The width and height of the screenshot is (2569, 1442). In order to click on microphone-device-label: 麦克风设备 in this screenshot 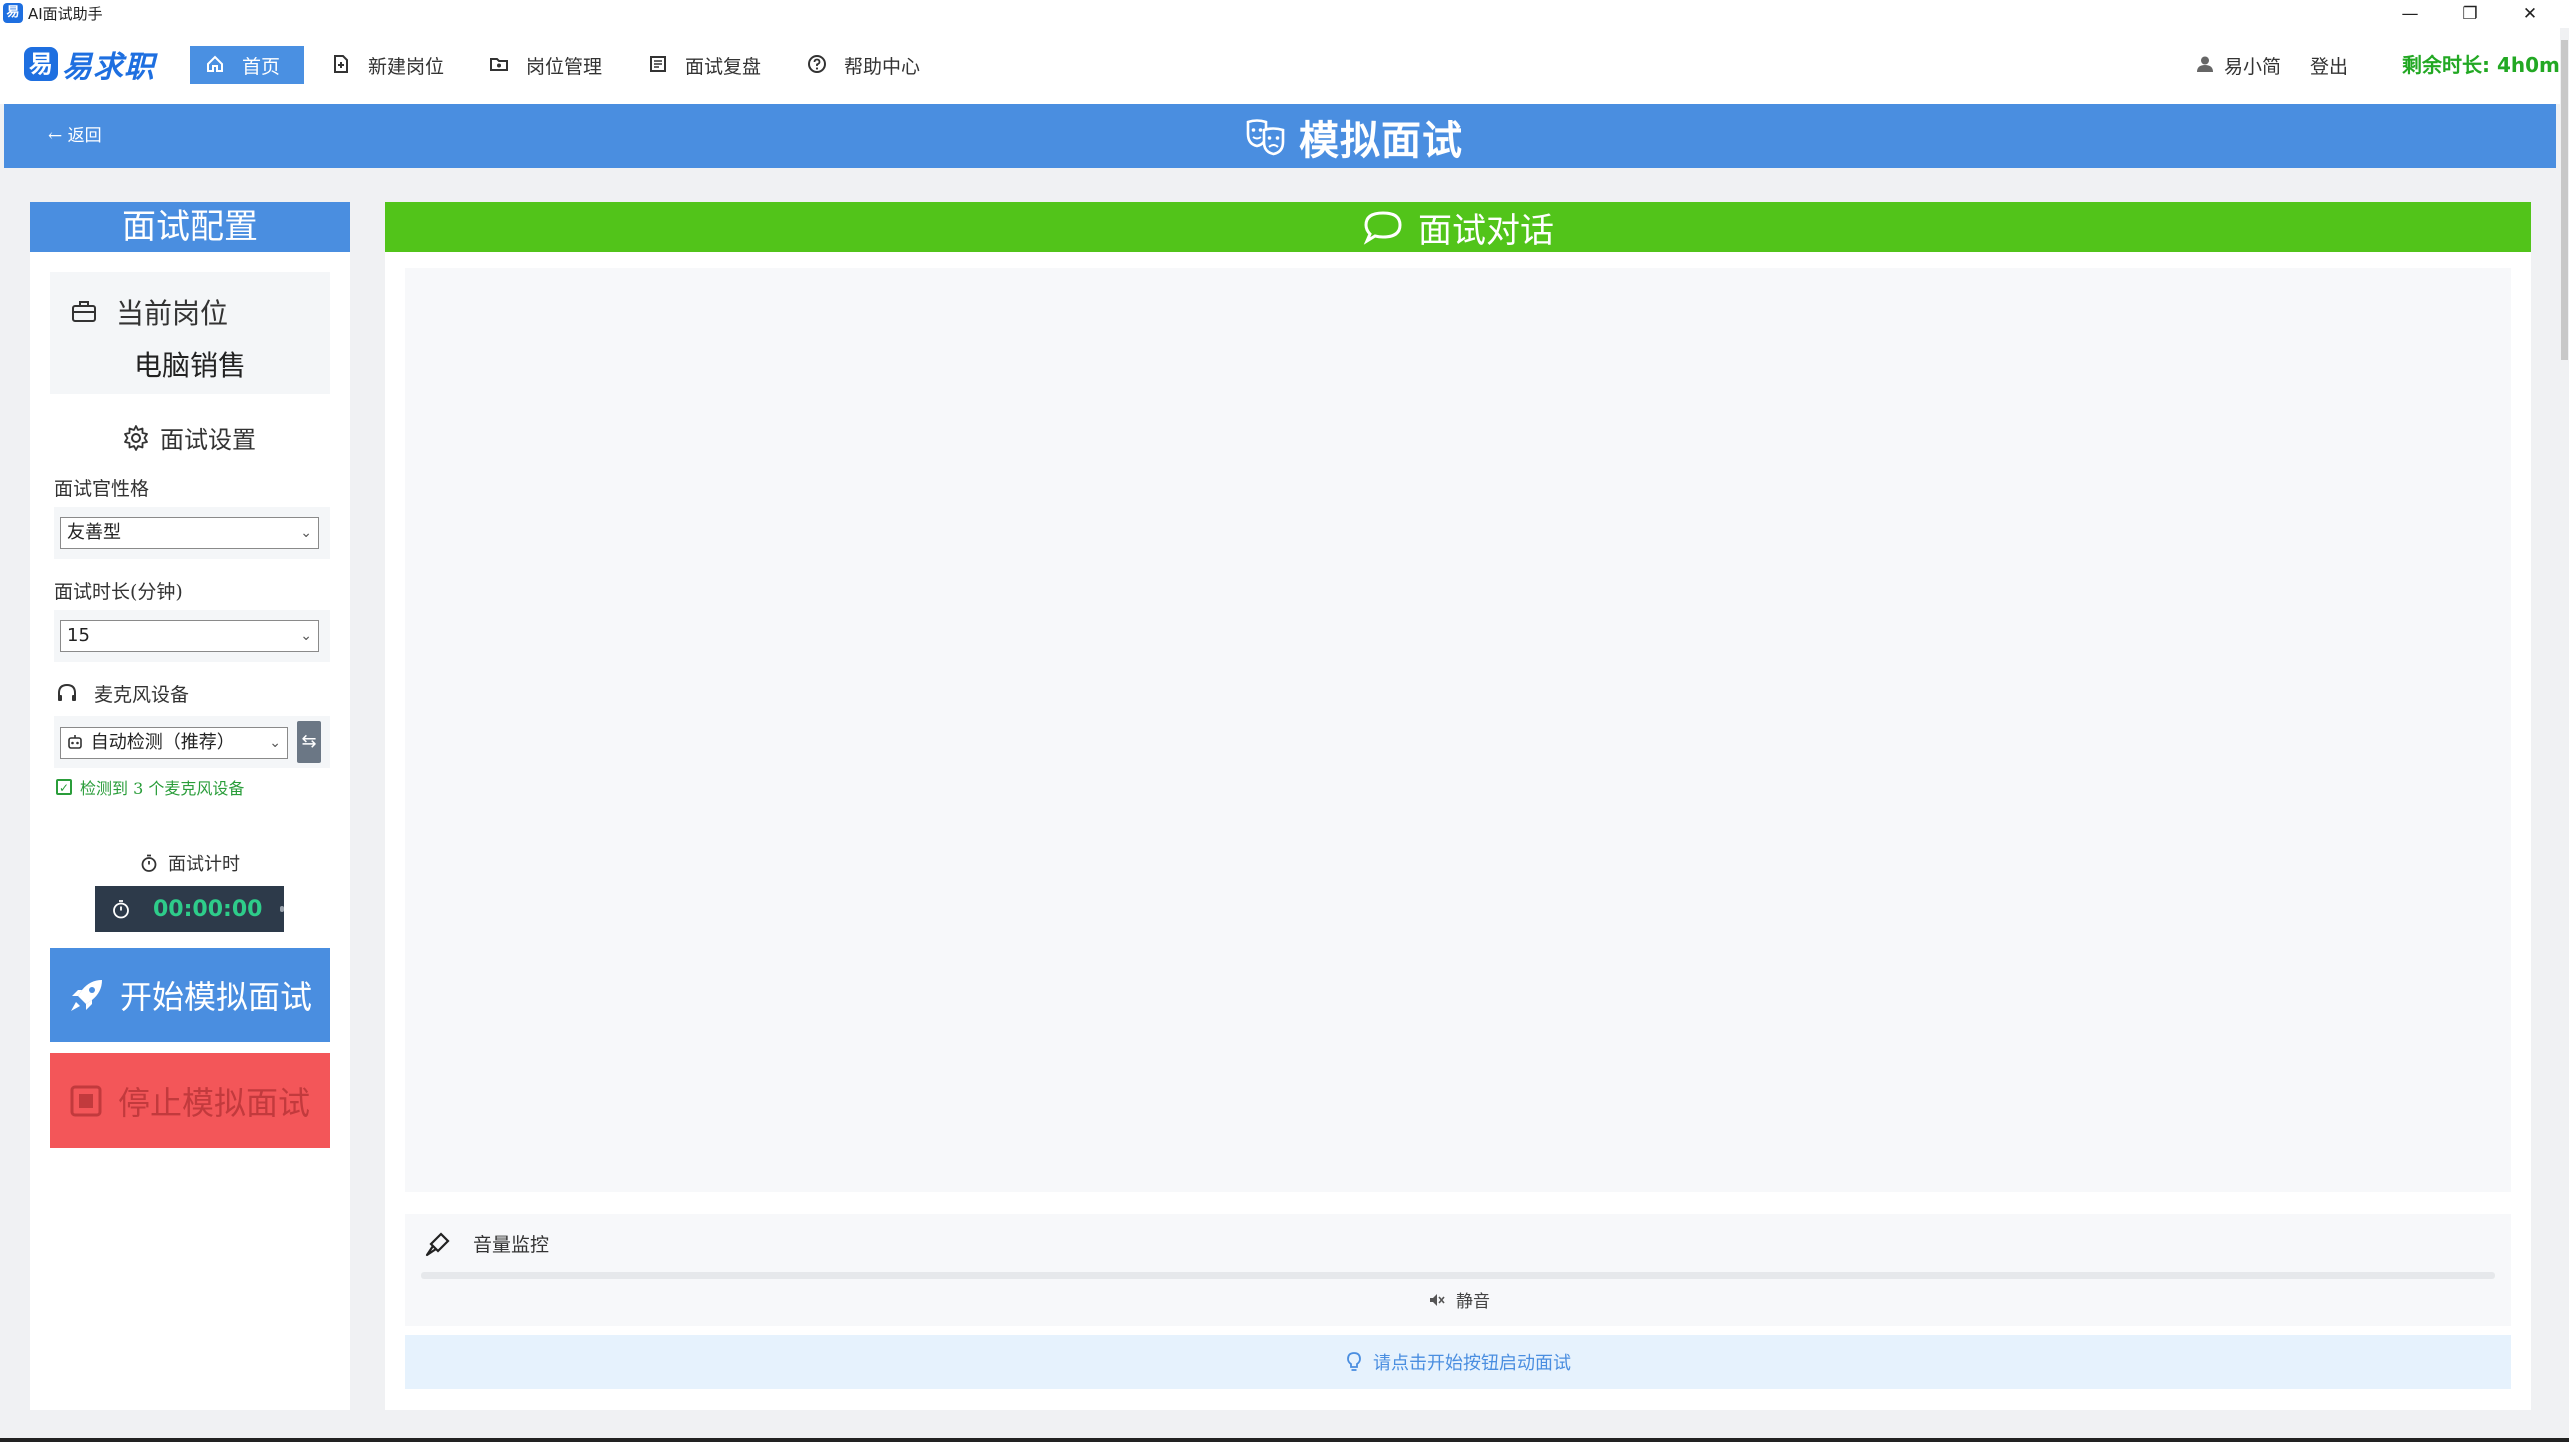, I will do `click(122, 693)`.